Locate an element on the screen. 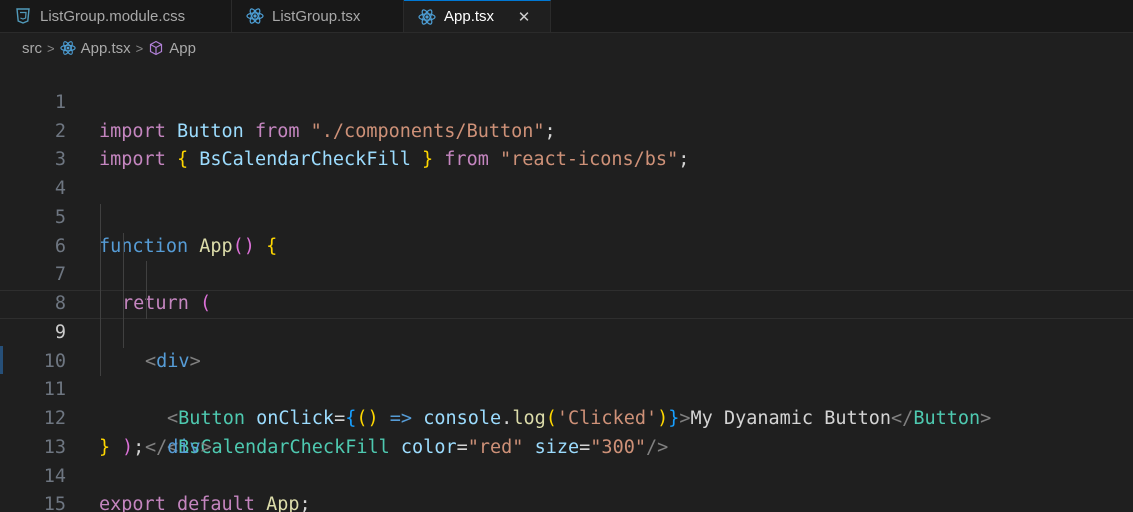  tab-label: ListGroup.tsx is located at coordinates (316, 16).